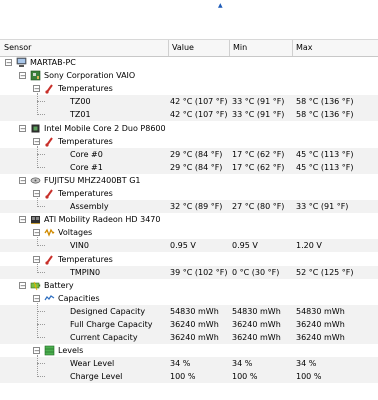 Image resolution: width=378 pixels, height=400 pixels. Describe the element at coordinates (104, 338) in the screenshot. I see `sensor-label: Current Capacity` at that location.